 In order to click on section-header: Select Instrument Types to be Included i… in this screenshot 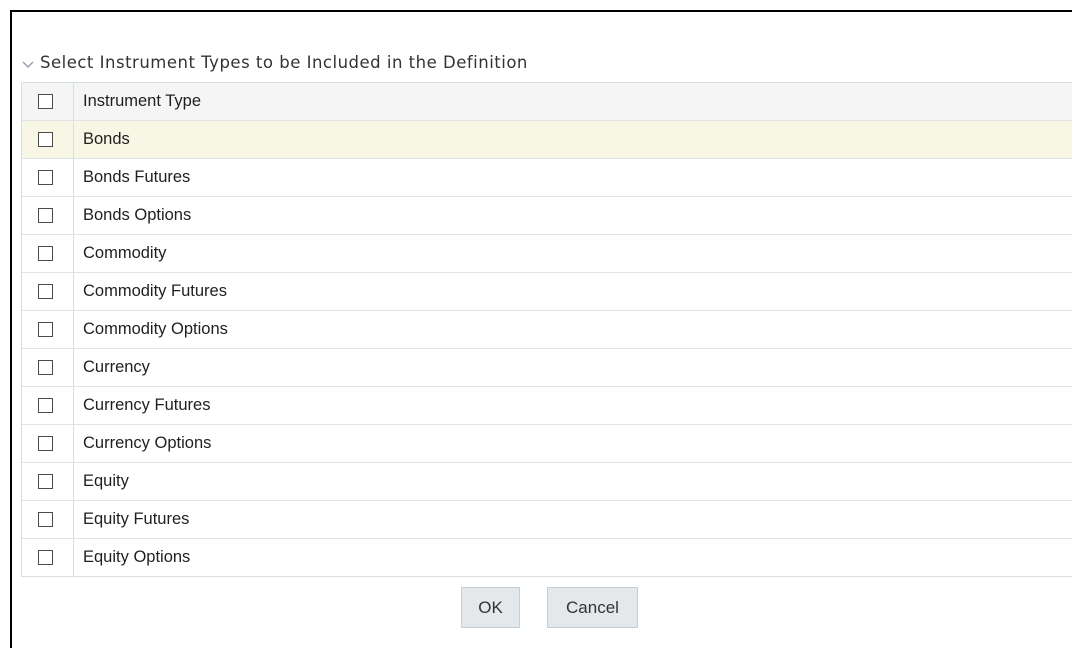, I will do `click(274, 62)`.